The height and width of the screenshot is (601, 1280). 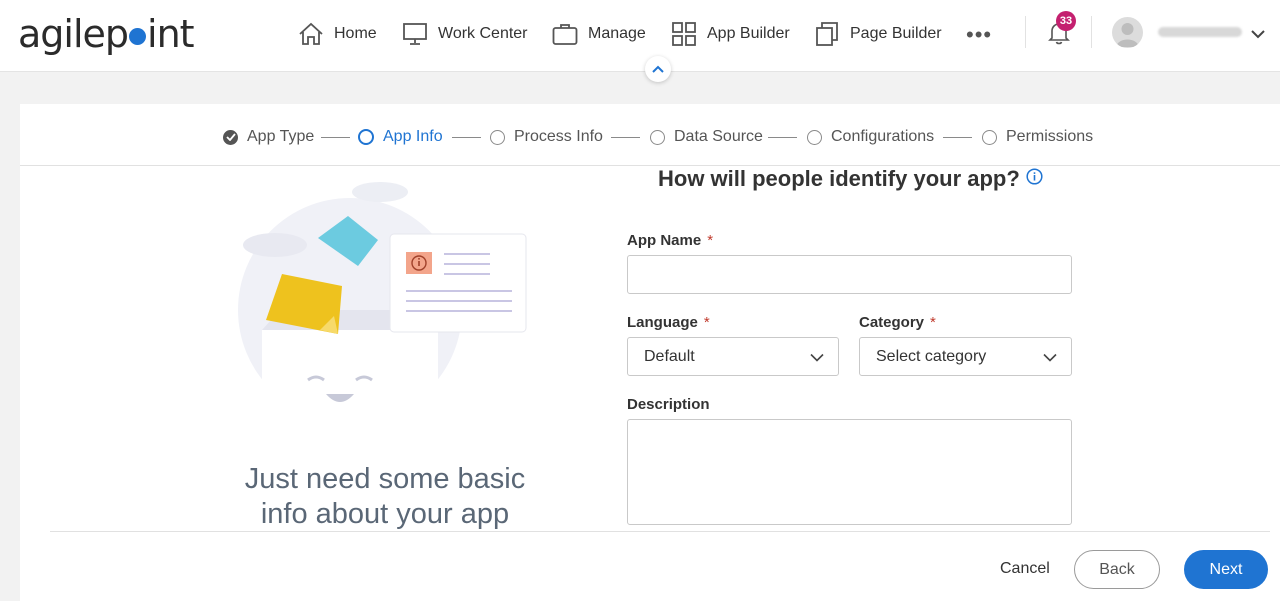 I want to click on nav-home: Home, so click(x=337, y=34).